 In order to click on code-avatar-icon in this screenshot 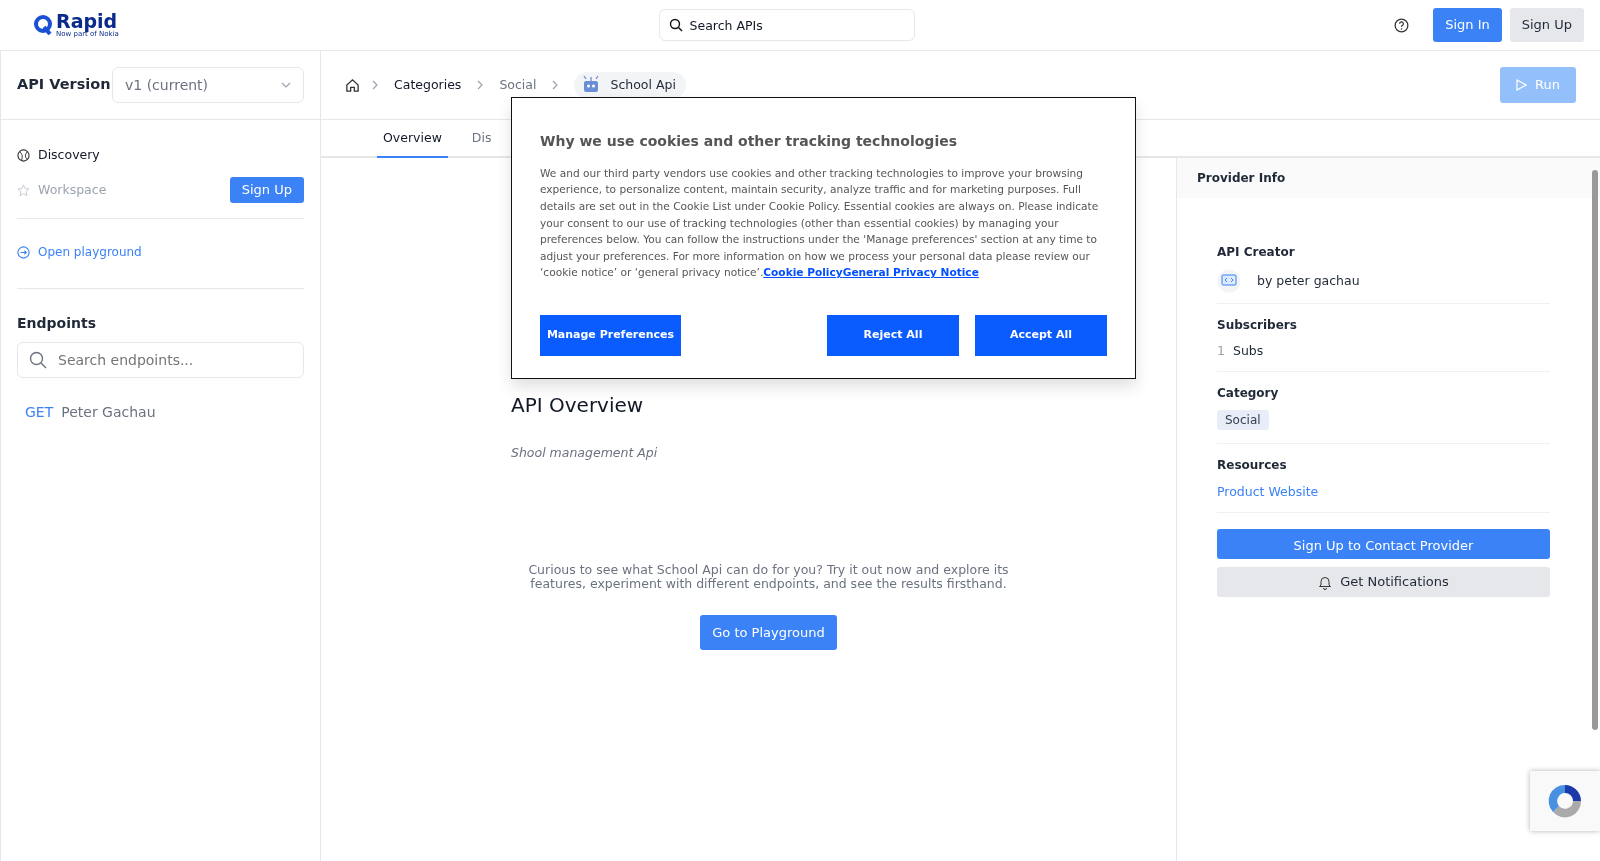, I will do `click(1229, 281)`.